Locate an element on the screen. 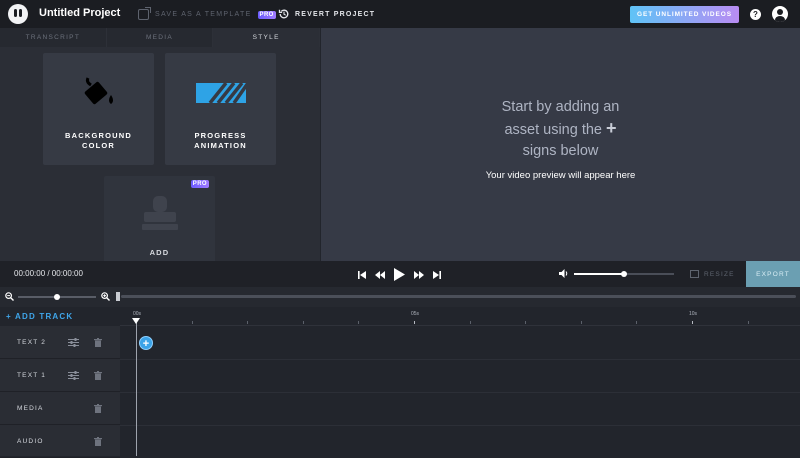  track-name: AUDIO is located at coordinates (30, 441).